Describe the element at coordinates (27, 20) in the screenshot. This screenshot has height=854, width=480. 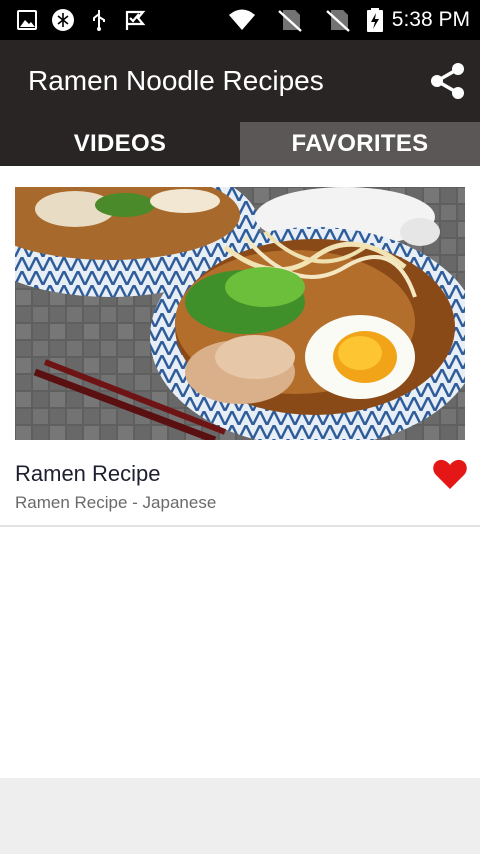
I see `image-icon` at that location.